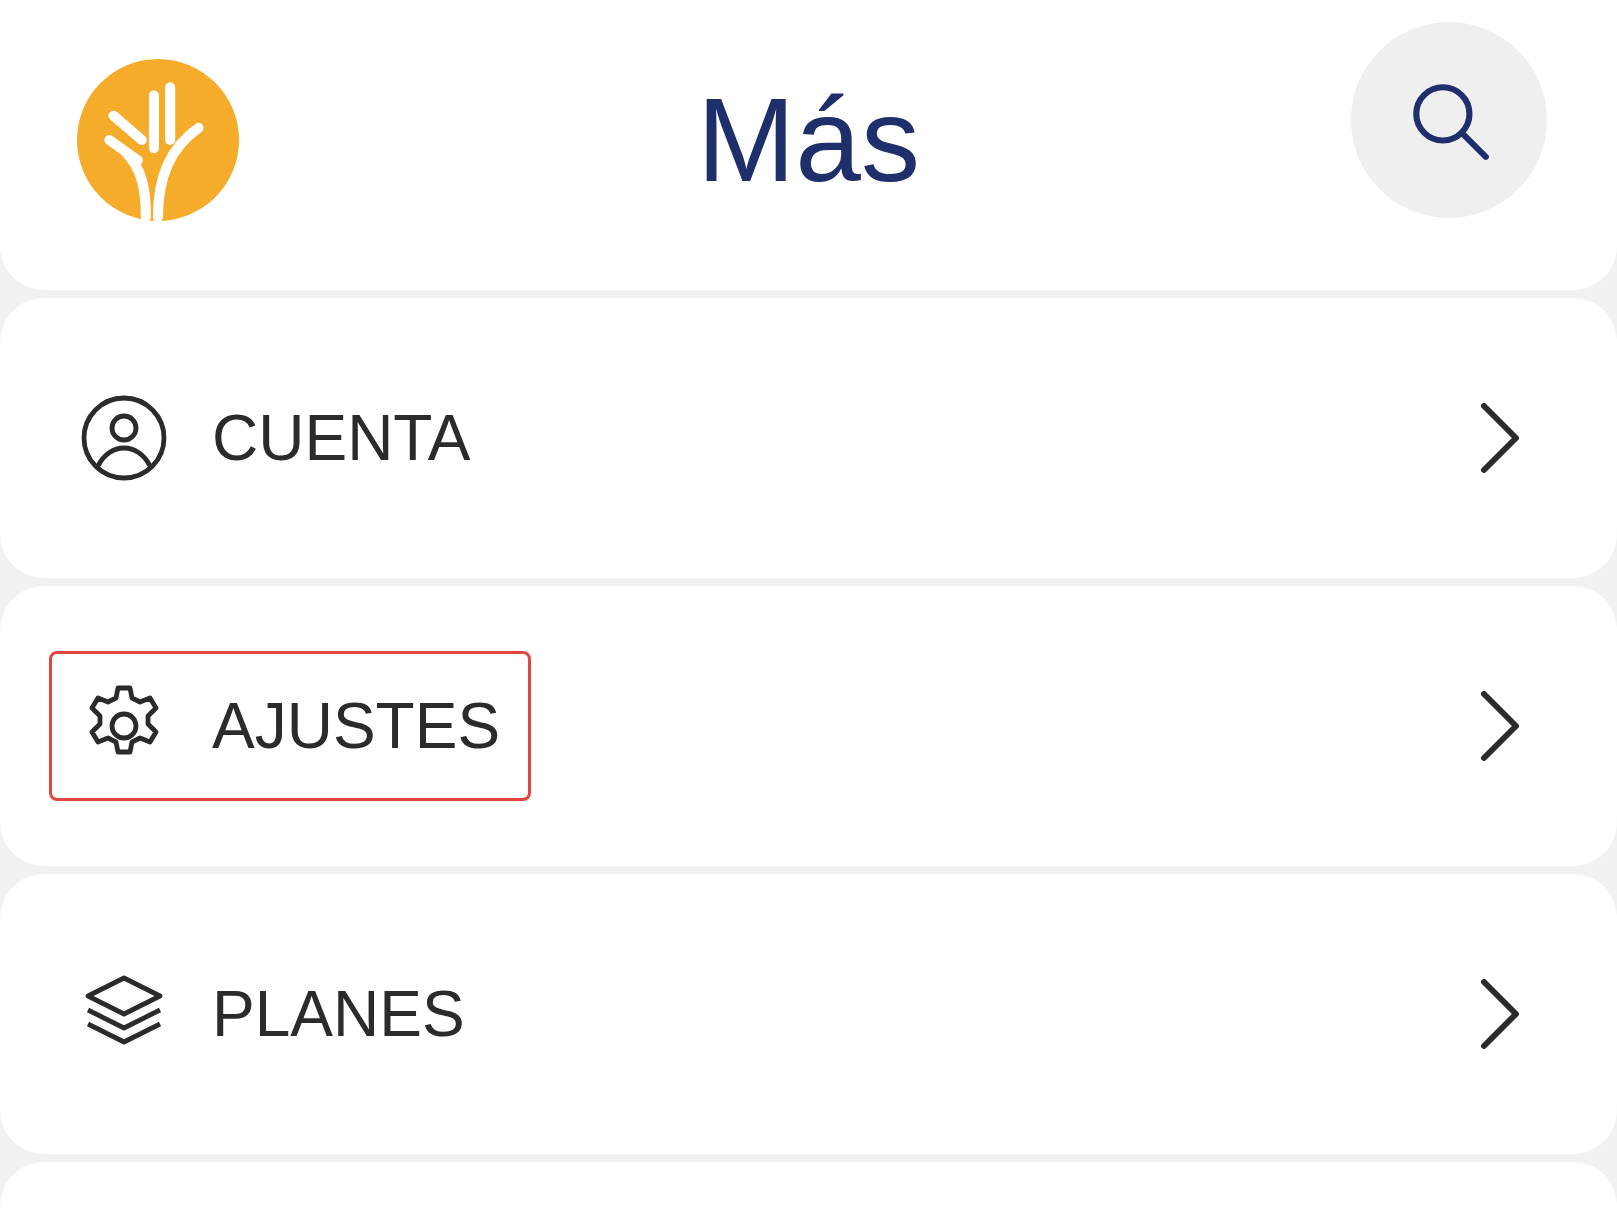  Describe the element at coordinates (124, 438) in the screenshot. I see `user-circle-icon` at that location.